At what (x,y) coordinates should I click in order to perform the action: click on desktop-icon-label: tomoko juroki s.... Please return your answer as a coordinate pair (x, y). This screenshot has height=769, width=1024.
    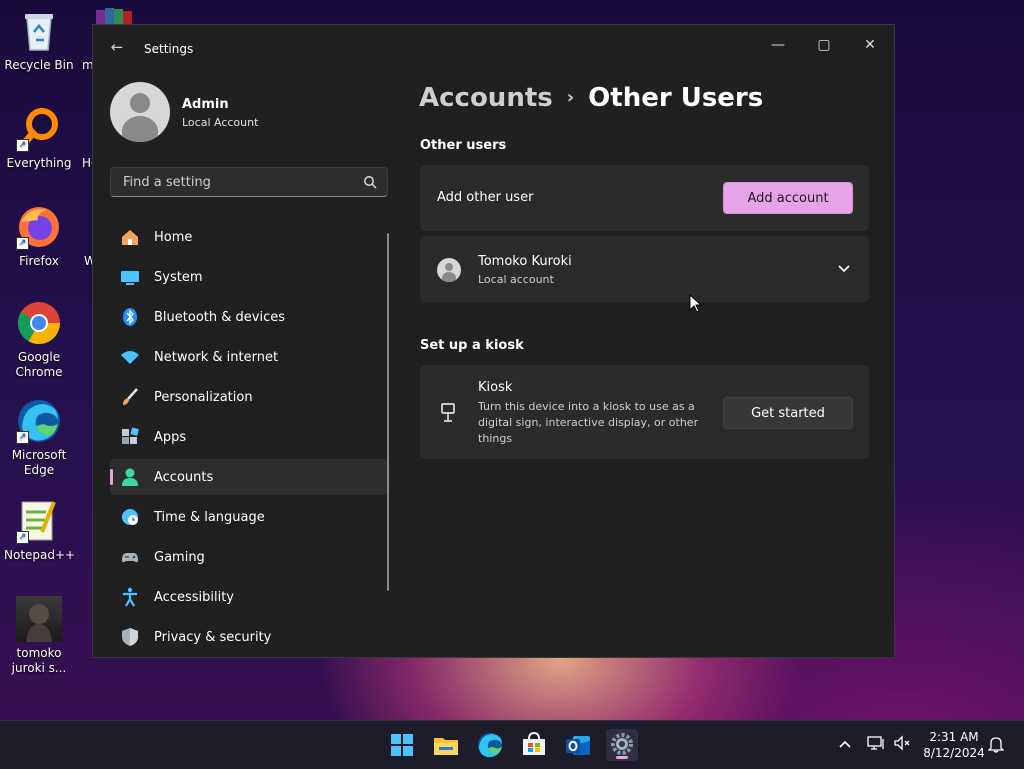
    Looking at the image, I should click on (39, 660).